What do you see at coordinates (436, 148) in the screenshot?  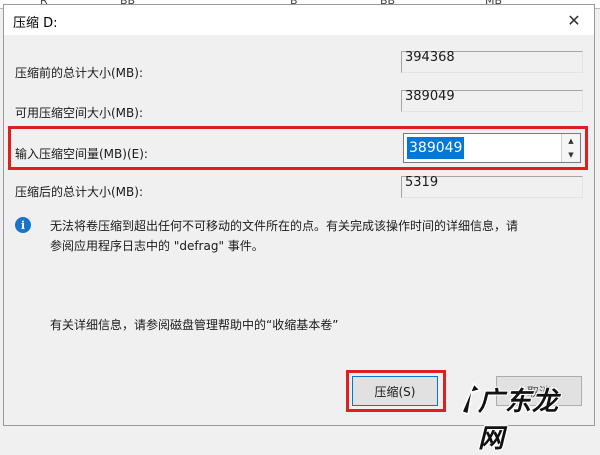 I see `shrink-amount-input: 389049` at bounding box center [436, 148].